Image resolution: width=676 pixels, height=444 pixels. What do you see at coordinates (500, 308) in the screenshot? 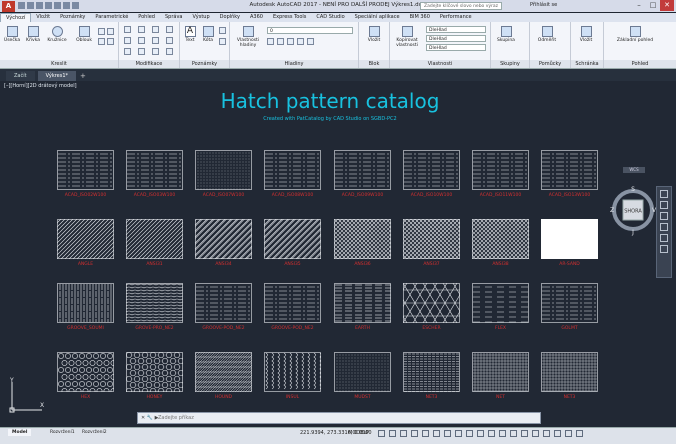
I see `hatch-swatch: FLEX` at bounding box center [500, 308].